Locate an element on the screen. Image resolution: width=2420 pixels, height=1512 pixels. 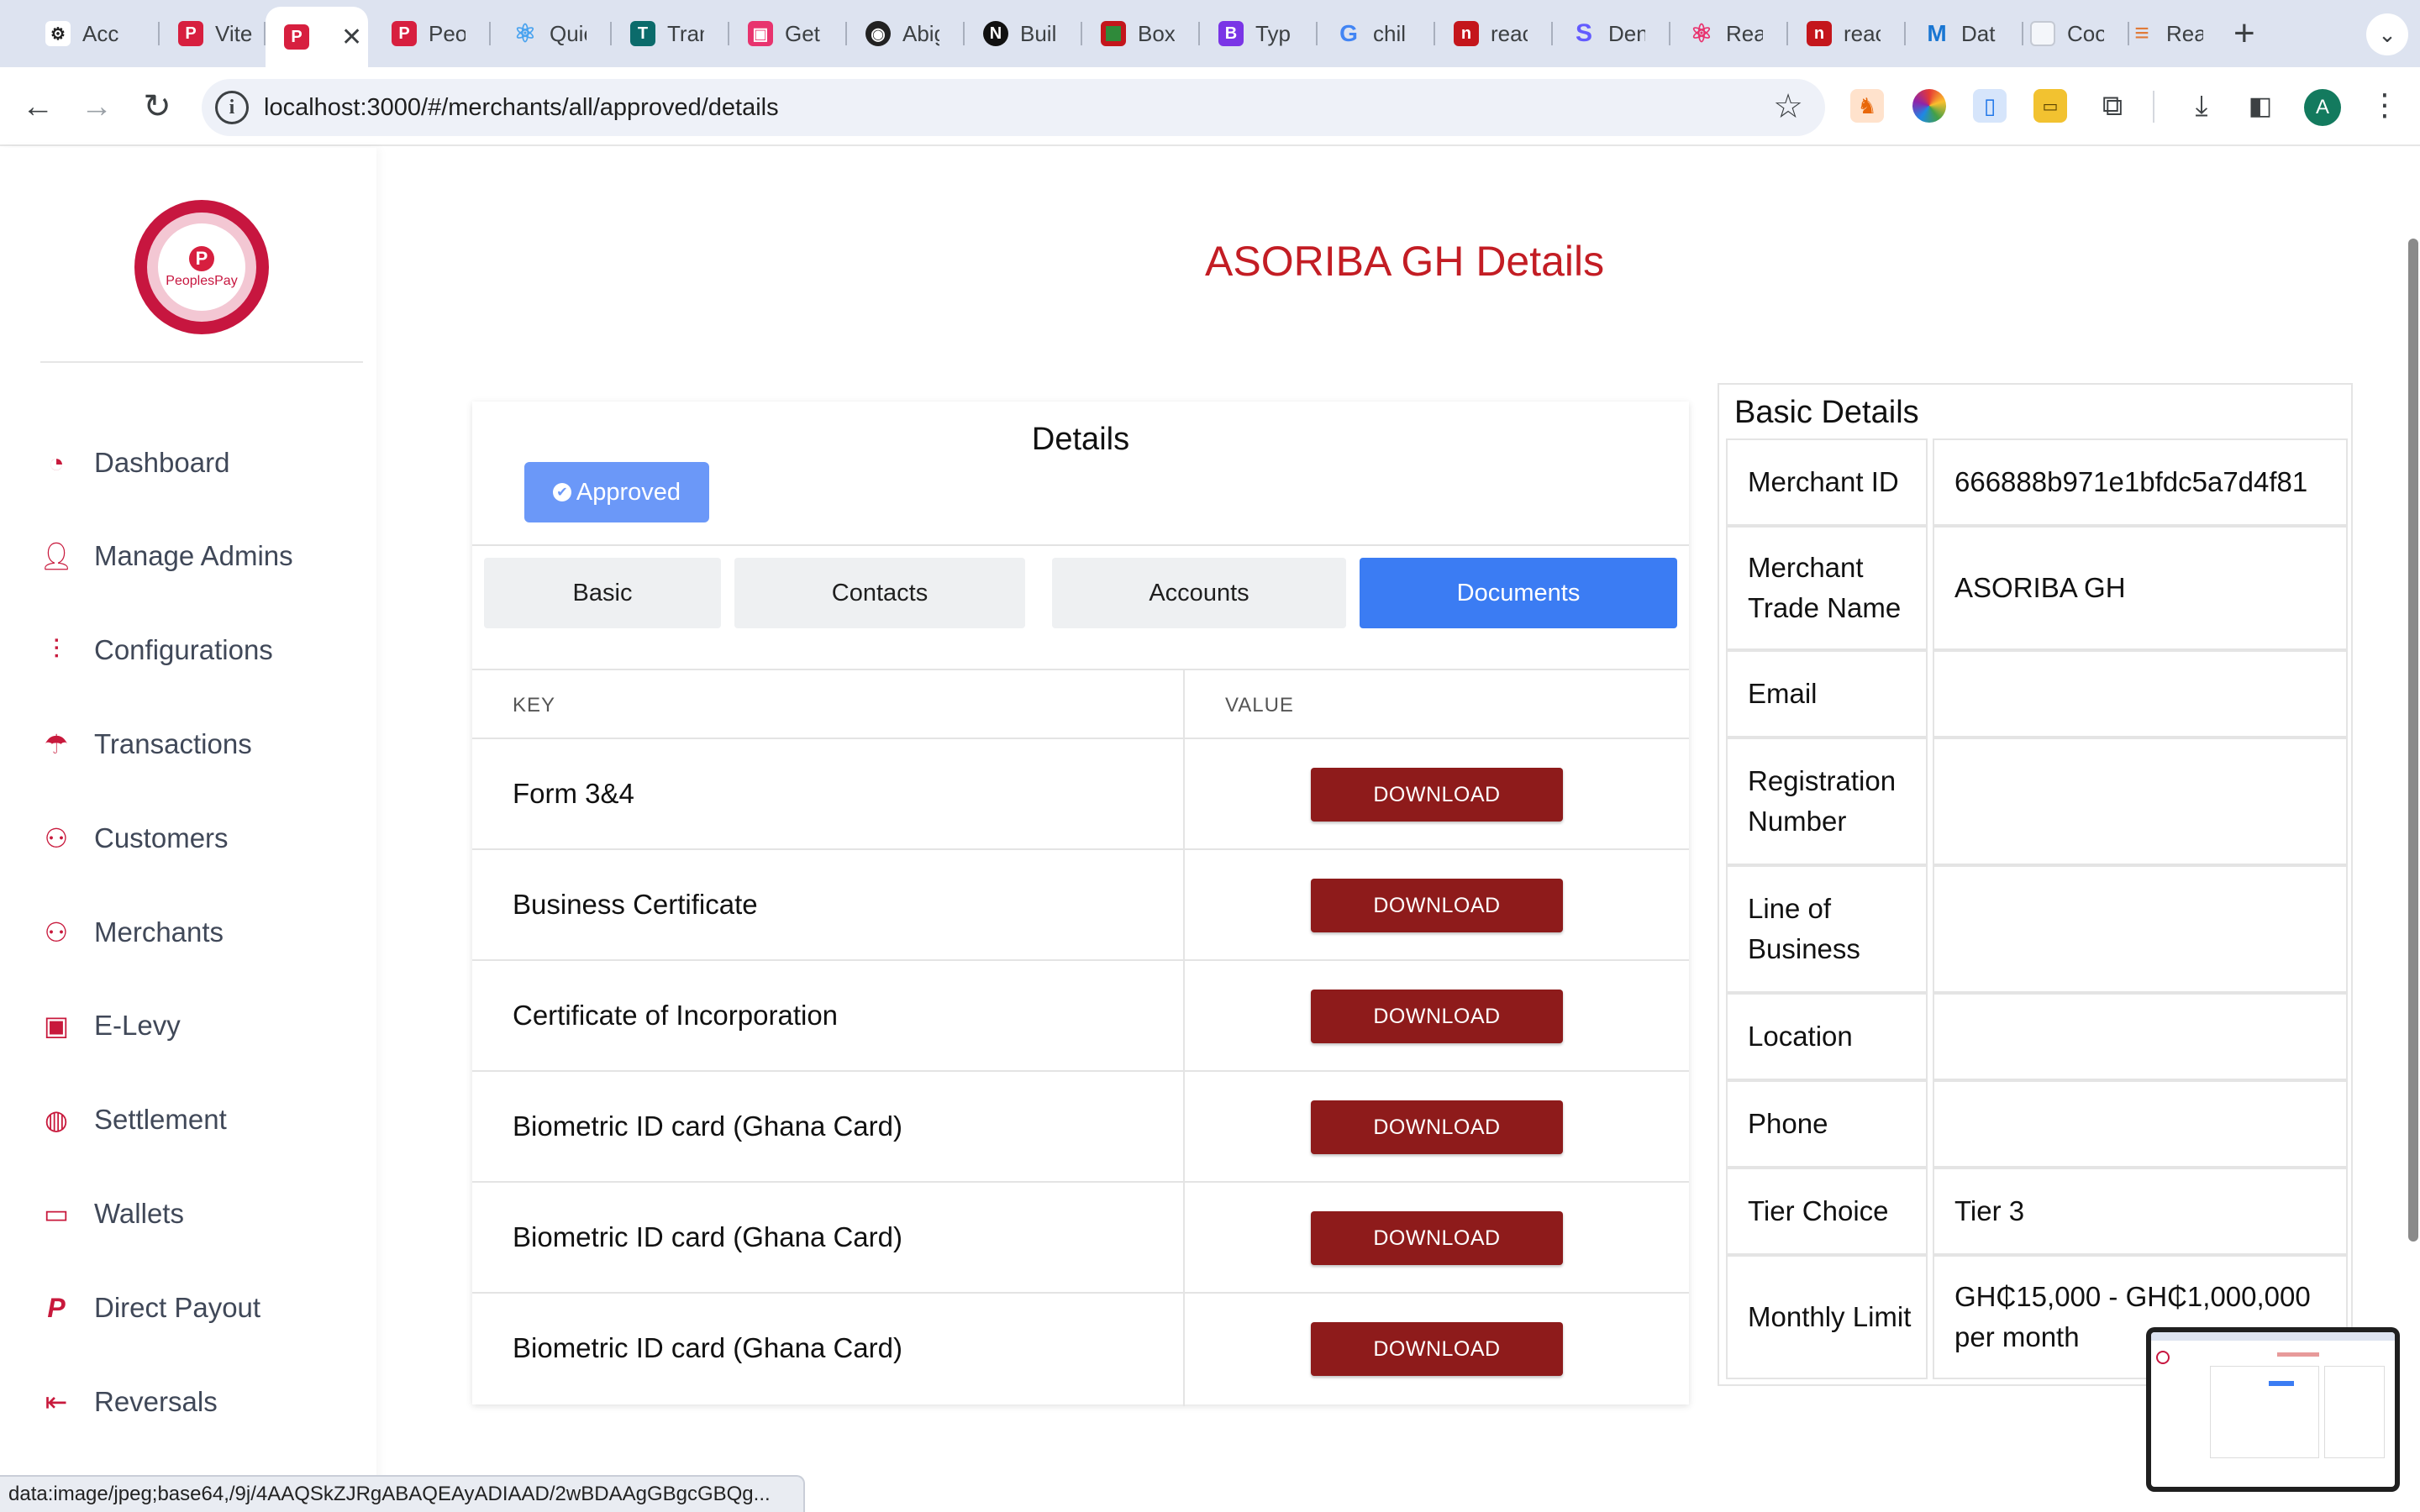
detail-key: Line of Business is located at coordinates (1827, 929).